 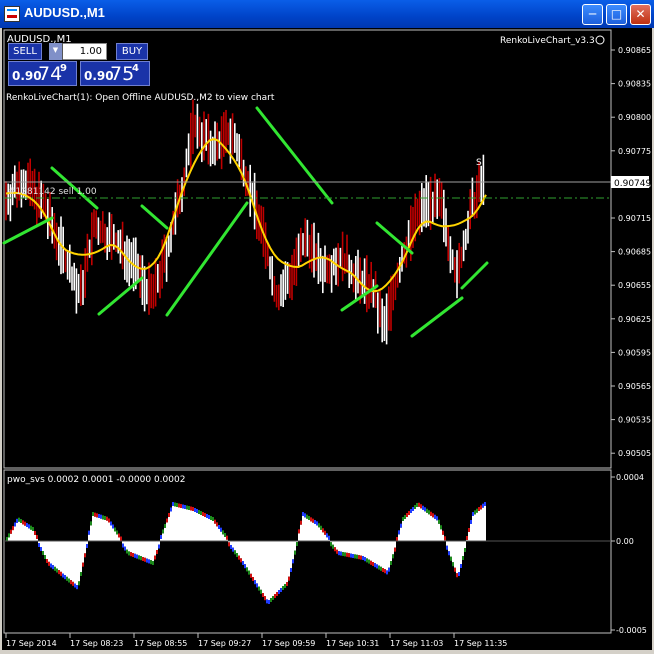 What do you see at coordinates (132, 51) in the screenshot?
I see `buy-button: BUY` at bounding box center [132, 51].